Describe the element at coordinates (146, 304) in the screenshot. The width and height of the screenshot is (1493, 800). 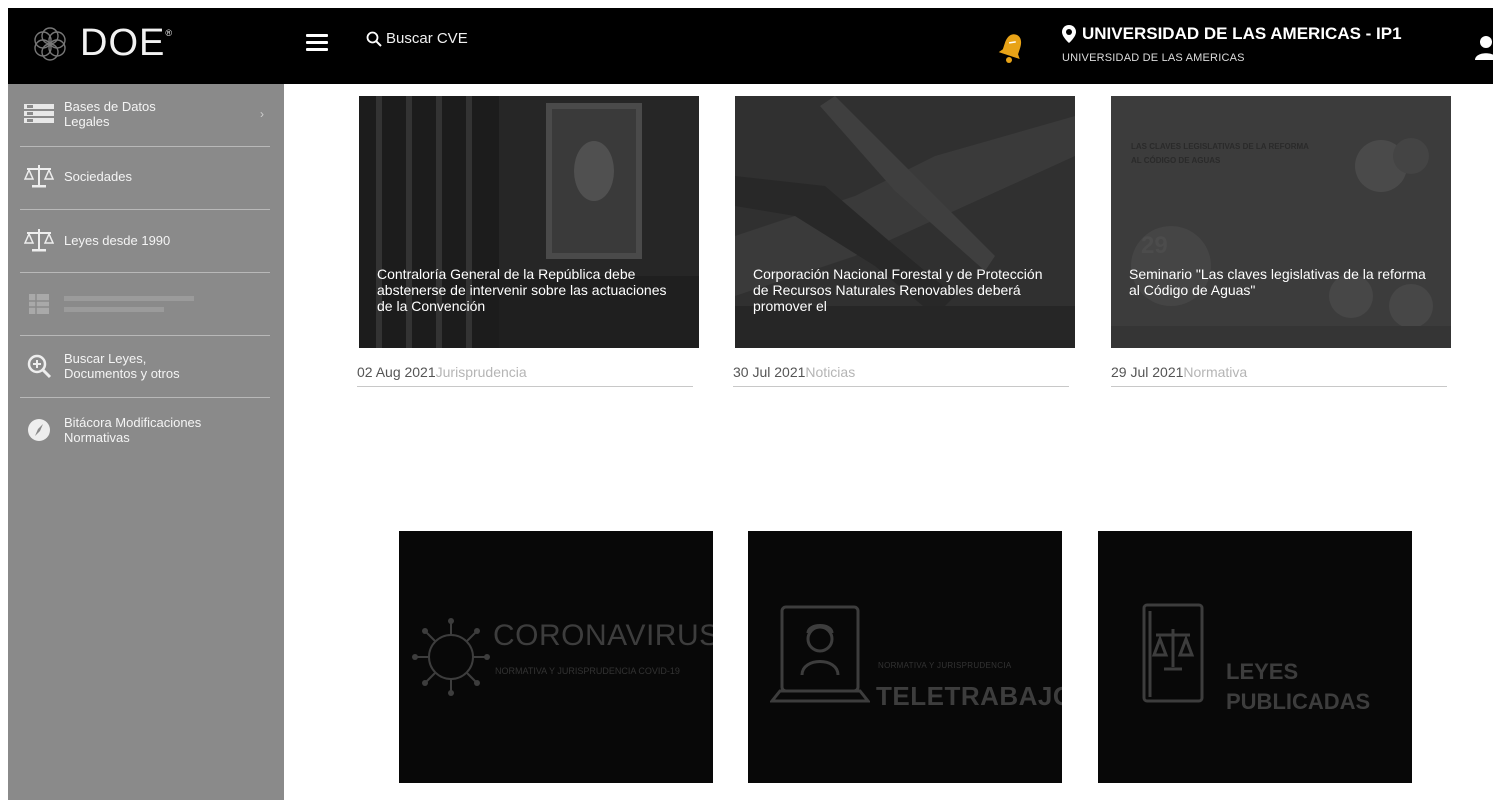
I see `sidebar-item-disabled` at that location.